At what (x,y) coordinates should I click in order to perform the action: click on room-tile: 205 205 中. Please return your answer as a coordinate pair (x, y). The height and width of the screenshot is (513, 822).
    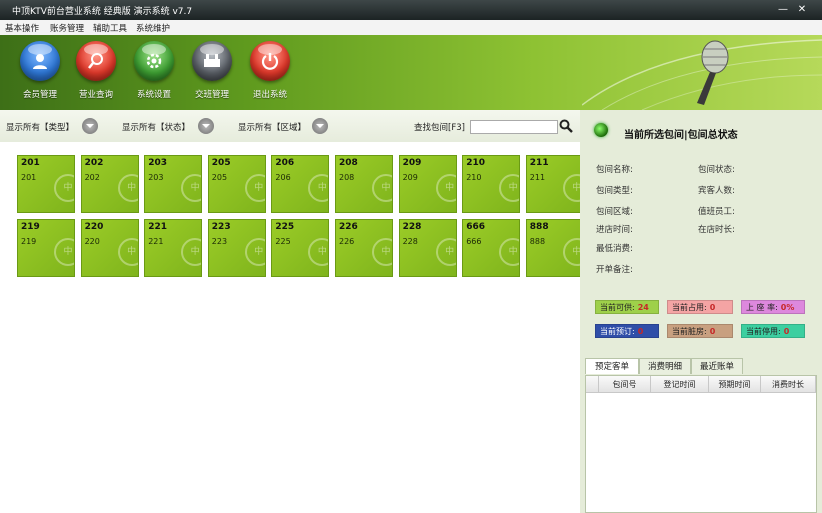
    Looking at the image, I should click on (236, 184).